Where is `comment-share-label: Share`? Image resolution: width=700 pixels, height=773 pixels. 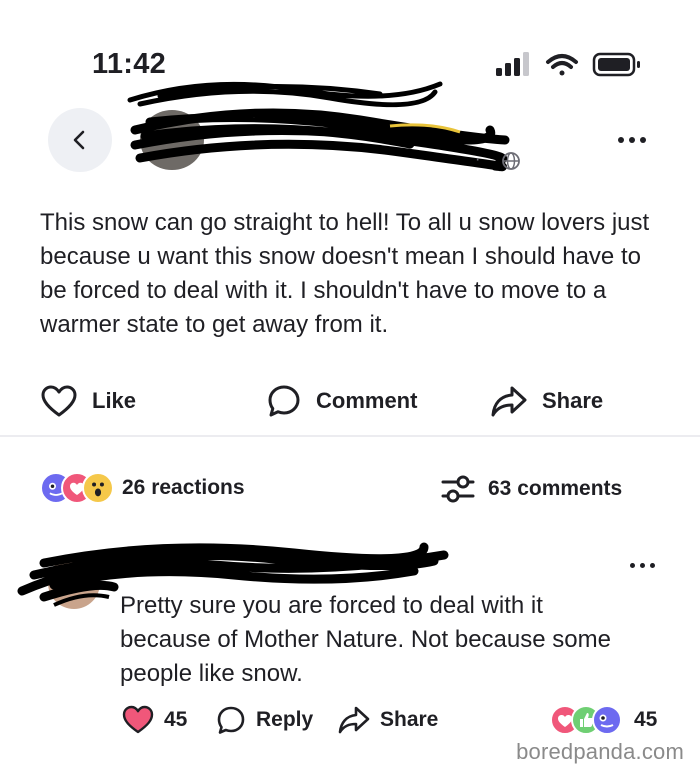
comment-share-label: Share is located at coordinates (409, 719).